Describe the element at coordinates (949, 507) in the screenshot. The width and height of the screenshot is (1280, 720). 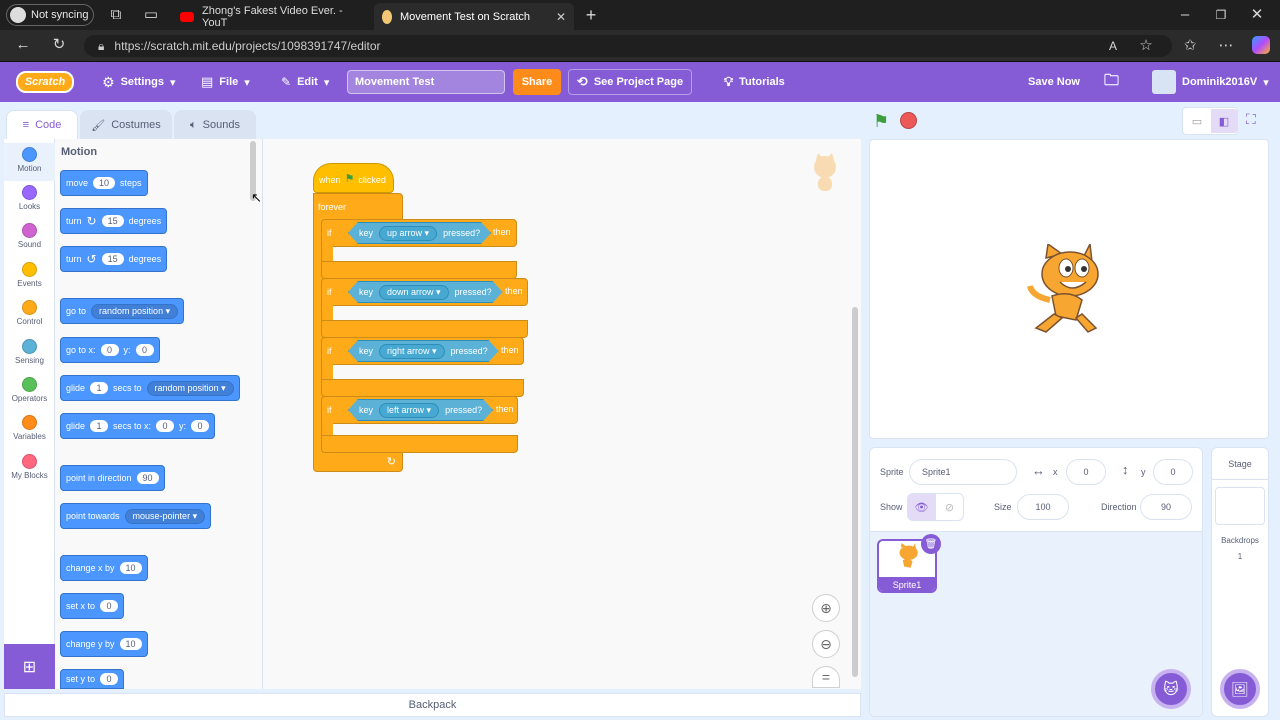
I see `hide-sprite-button: ⊘` at that location.